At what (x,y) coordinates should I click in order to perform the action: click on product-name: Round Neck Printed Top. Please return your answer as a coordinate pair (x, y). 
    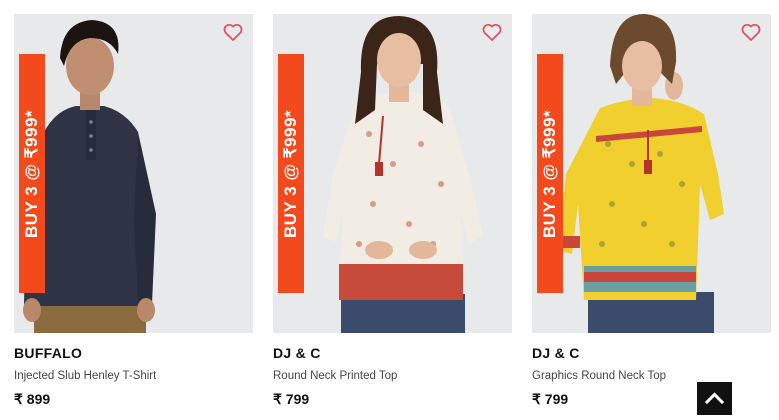
    Looking at the image, I should click on (392, 376).